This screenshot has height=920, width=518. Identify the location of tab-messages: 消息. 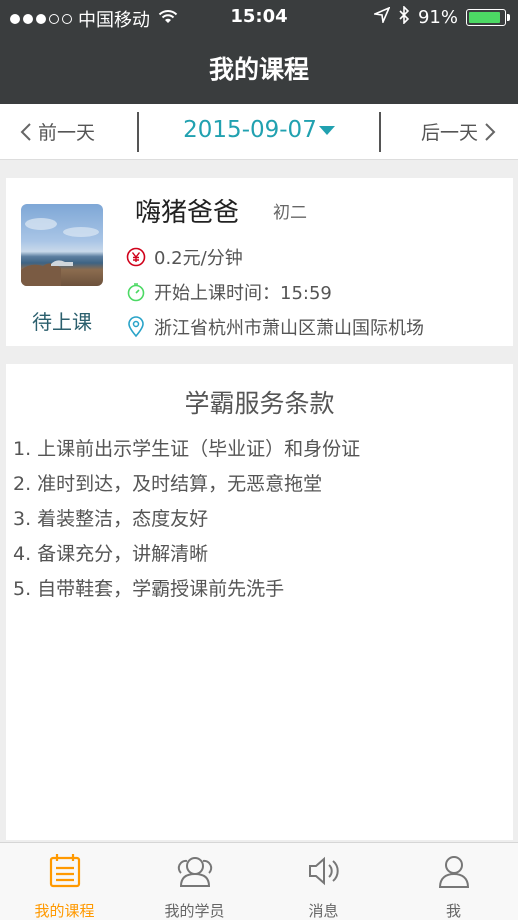
(323, 881).